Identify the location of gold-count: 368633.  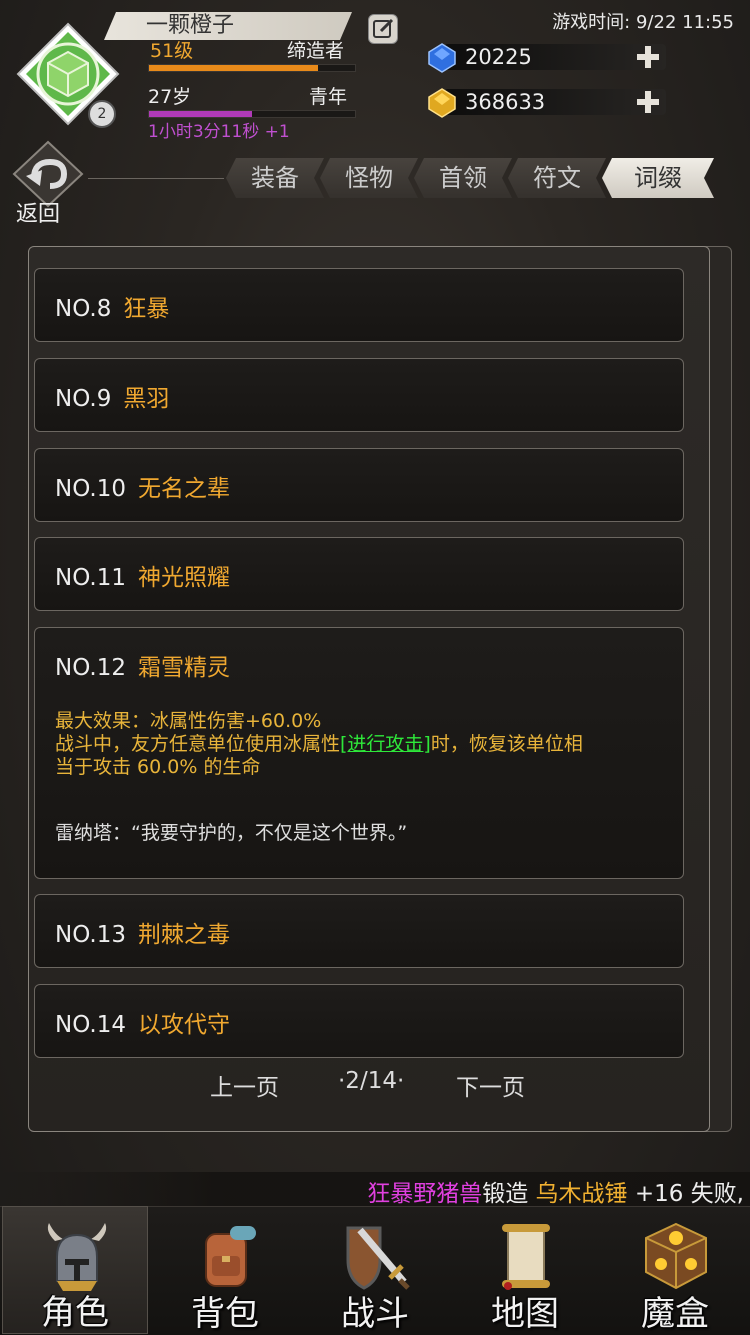
(505, 102).